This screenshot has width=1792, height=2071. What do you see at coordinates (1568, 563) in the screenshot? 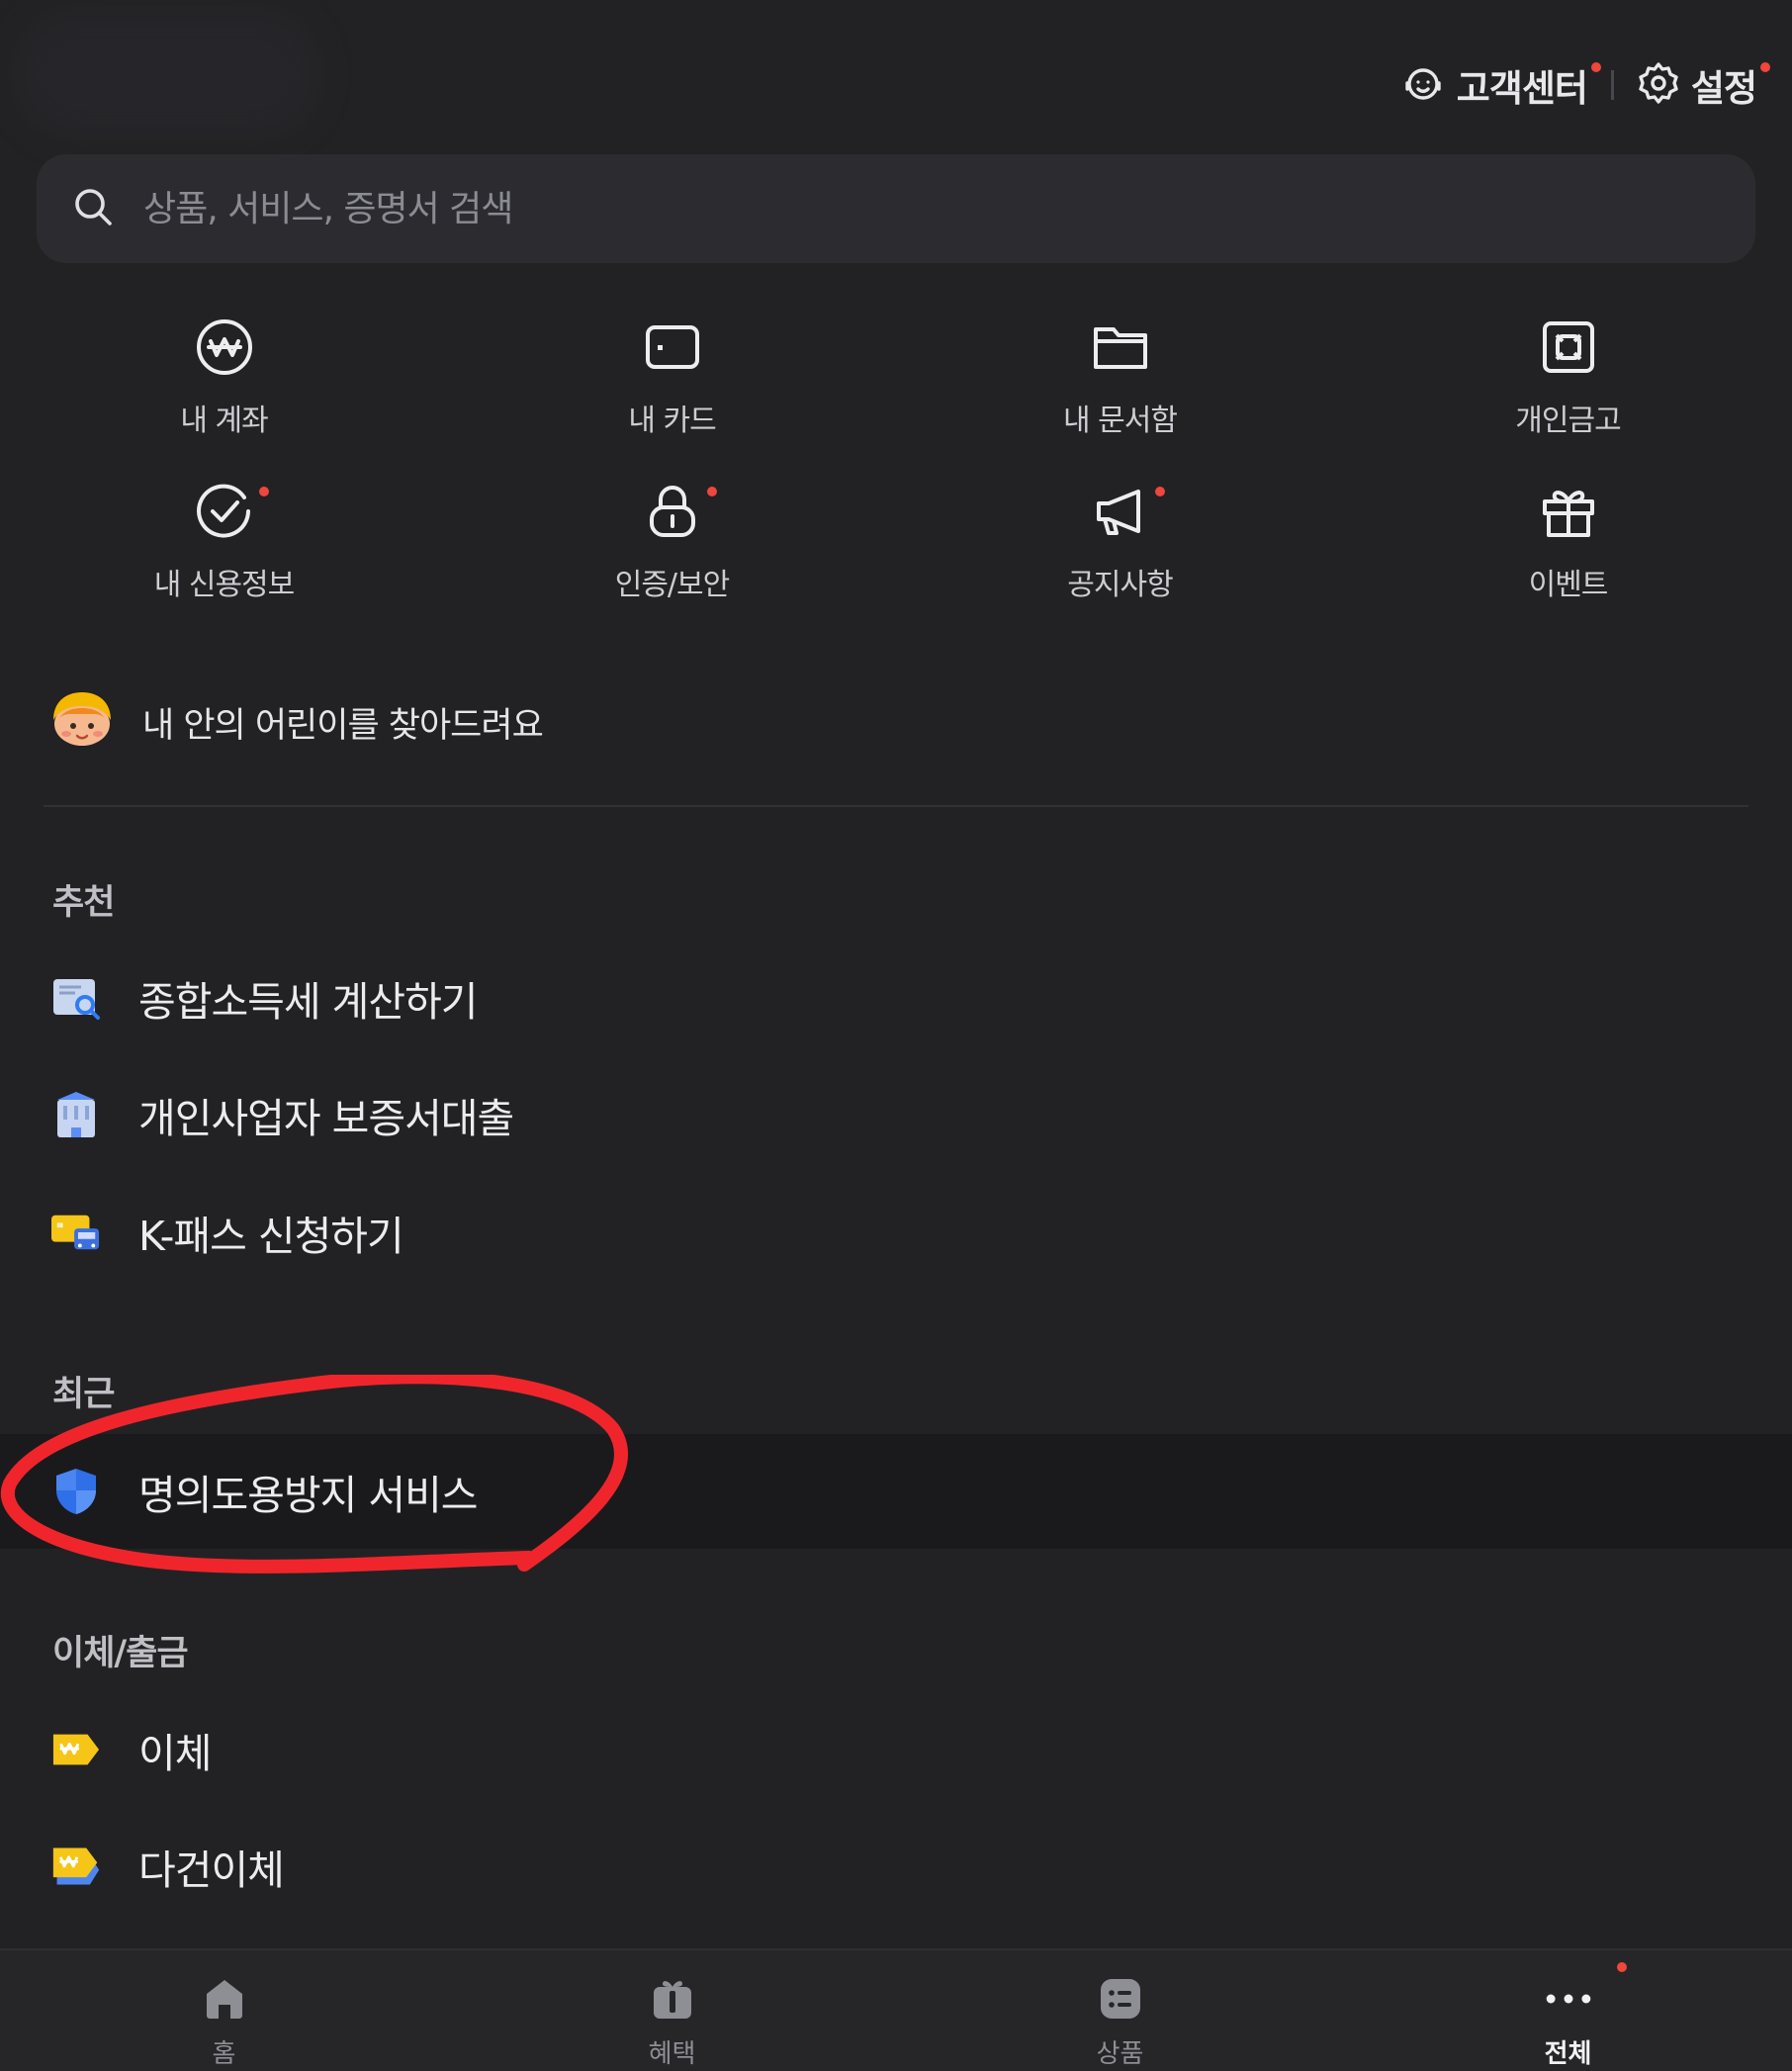
I see `quick-item-events: 이벤트` at bounding box center [1568, 563].